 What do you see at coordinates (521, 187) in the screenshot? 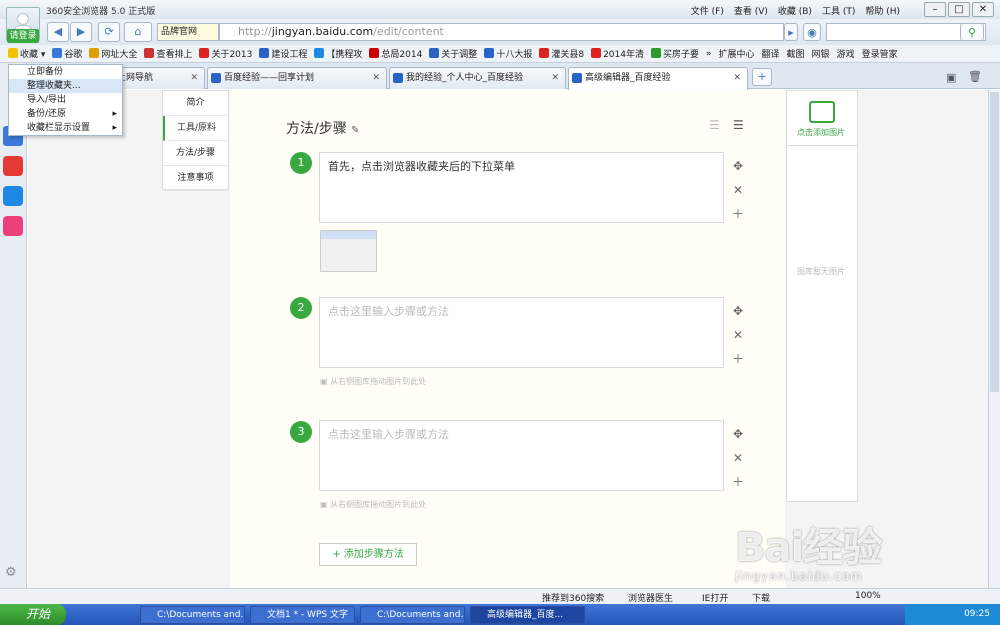
I see `step-input: 首先，点击浏览器收藏夹后的下拉菜单` at bounding box center [521, 187].